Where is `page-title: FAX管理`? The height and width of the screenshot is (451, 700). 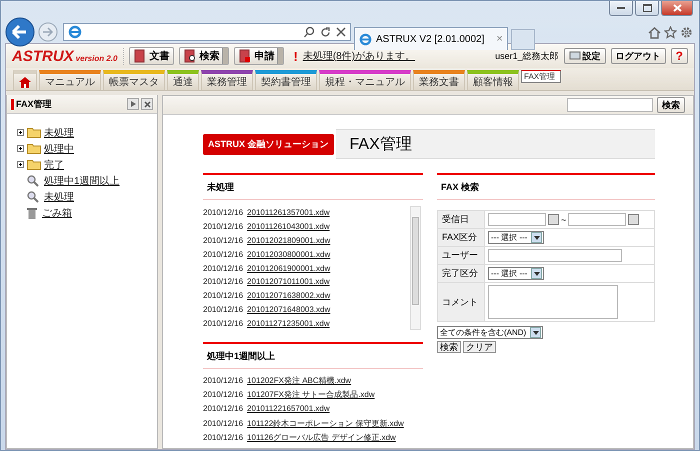 page-title: FAX管理 is located at coordinates (495, 144).